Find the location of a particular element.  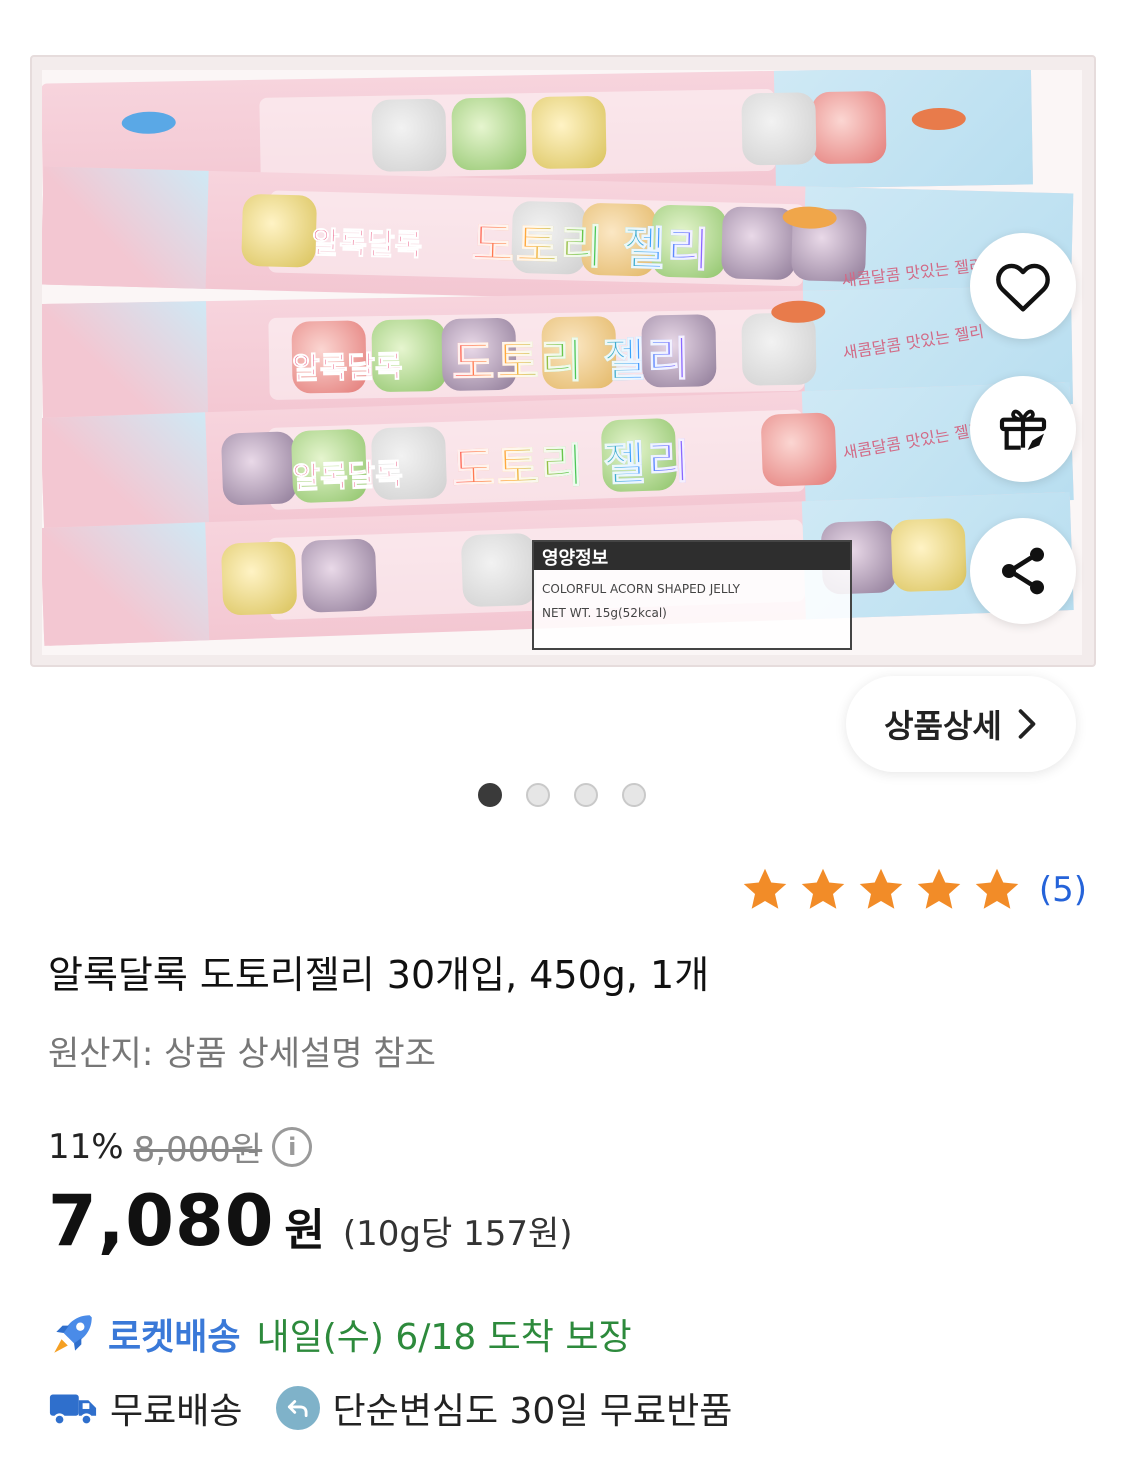

share-icon is located at coordinates (1023, 571).